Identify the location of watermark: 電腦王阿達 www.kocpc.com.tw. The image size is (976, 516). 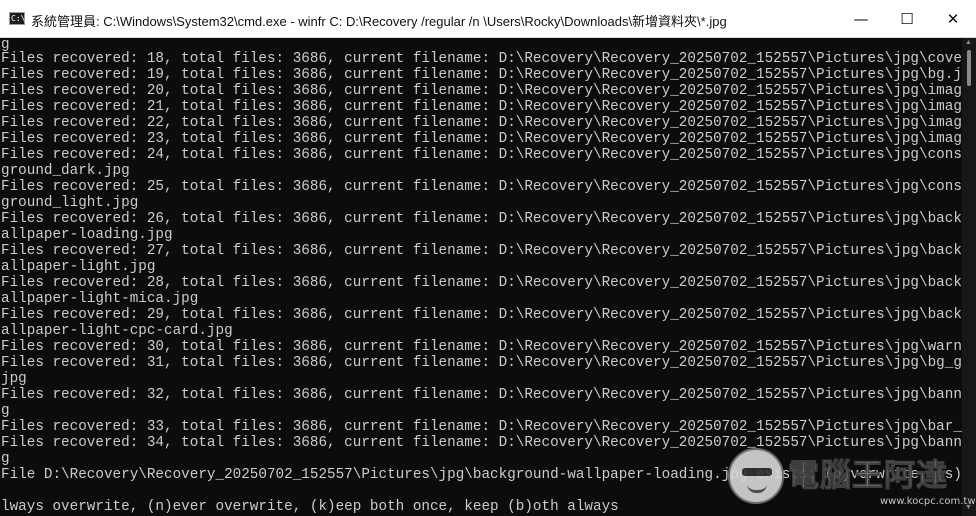
(852, 479).